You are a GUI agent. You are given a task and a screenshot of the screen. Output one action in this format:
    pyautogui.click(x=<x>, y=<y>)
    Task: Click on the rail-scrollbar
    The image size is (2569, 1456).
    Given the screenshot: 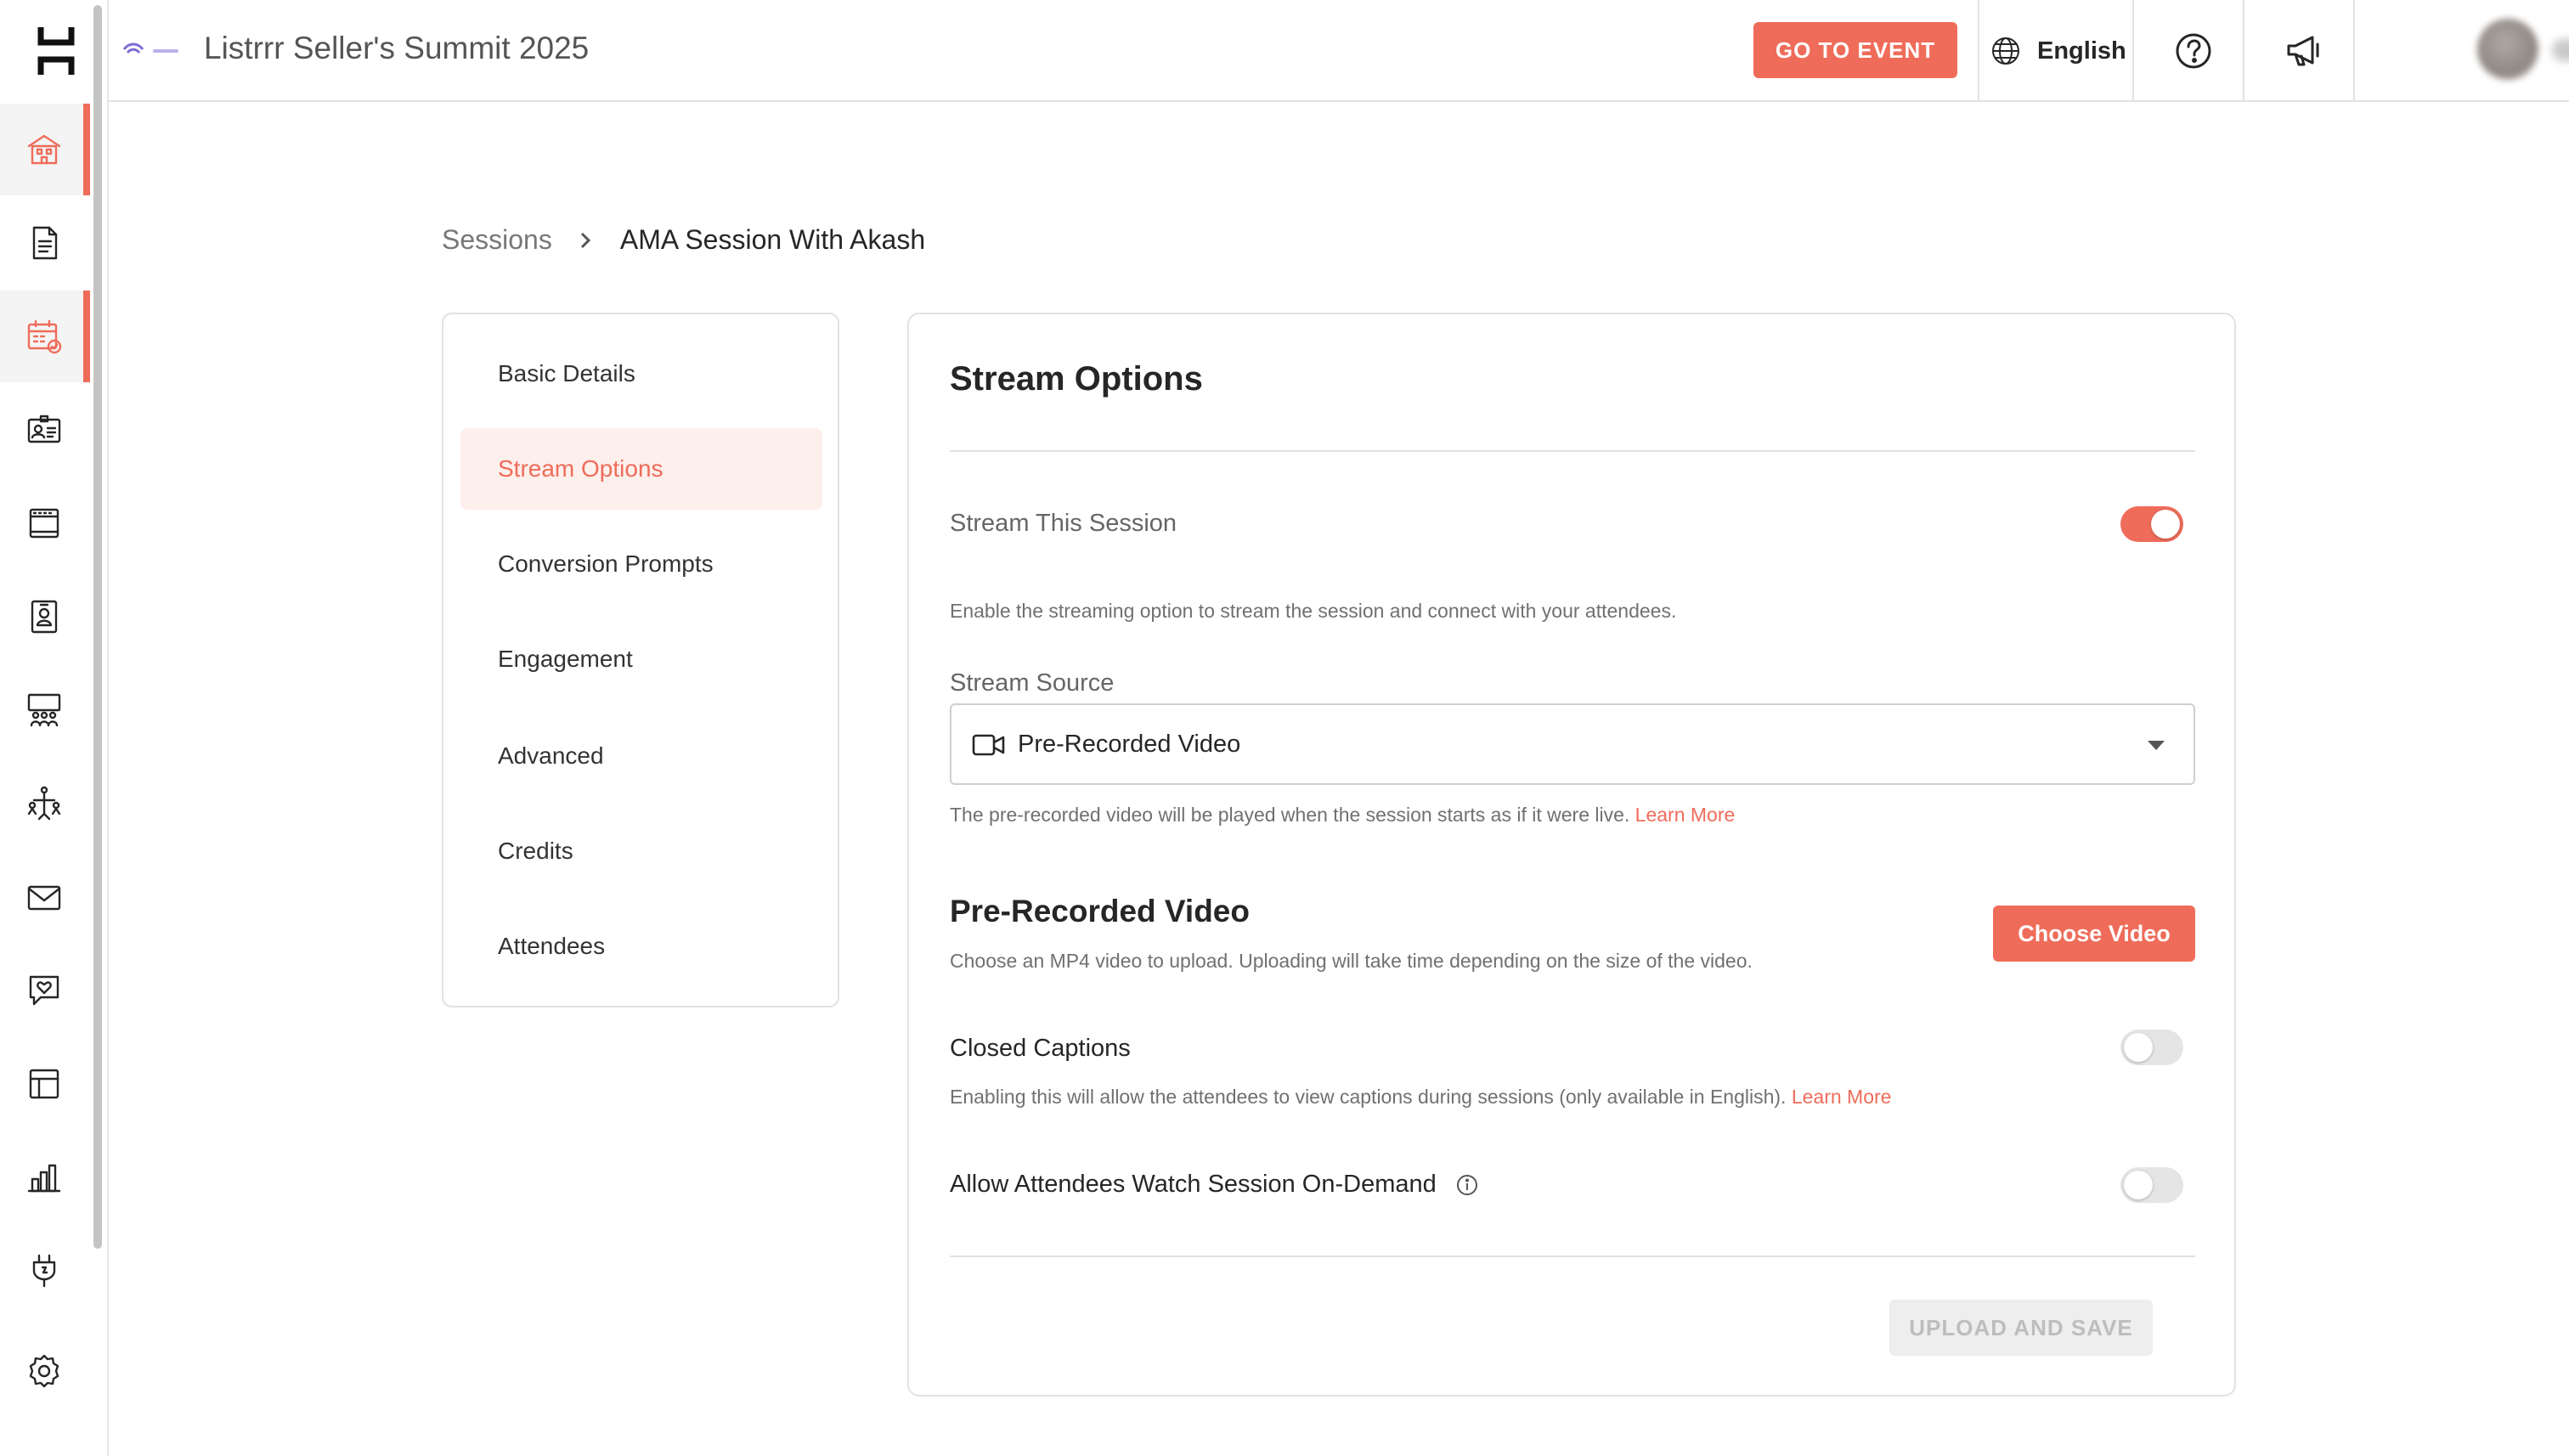 What is the action you would take?
    pyautogui.click(x=98, y=627)
    